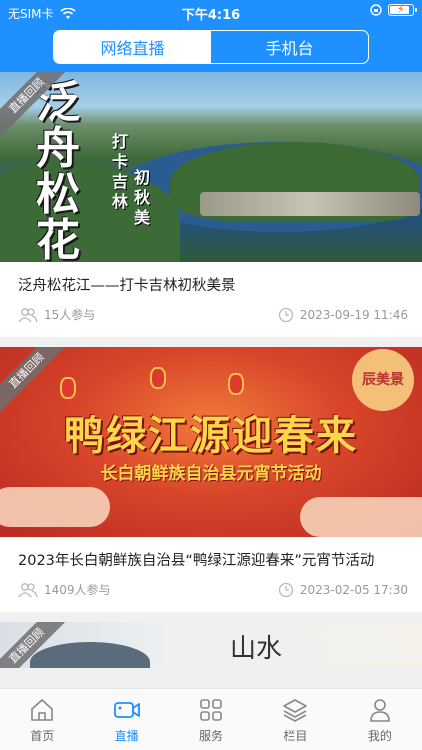  Describe the element at coordinates (196, 561) in the screenshot. I see `card-title: 2023年长白朝鲜族自治县“鸭绿江源迎春来”元宵节活动` at that location.